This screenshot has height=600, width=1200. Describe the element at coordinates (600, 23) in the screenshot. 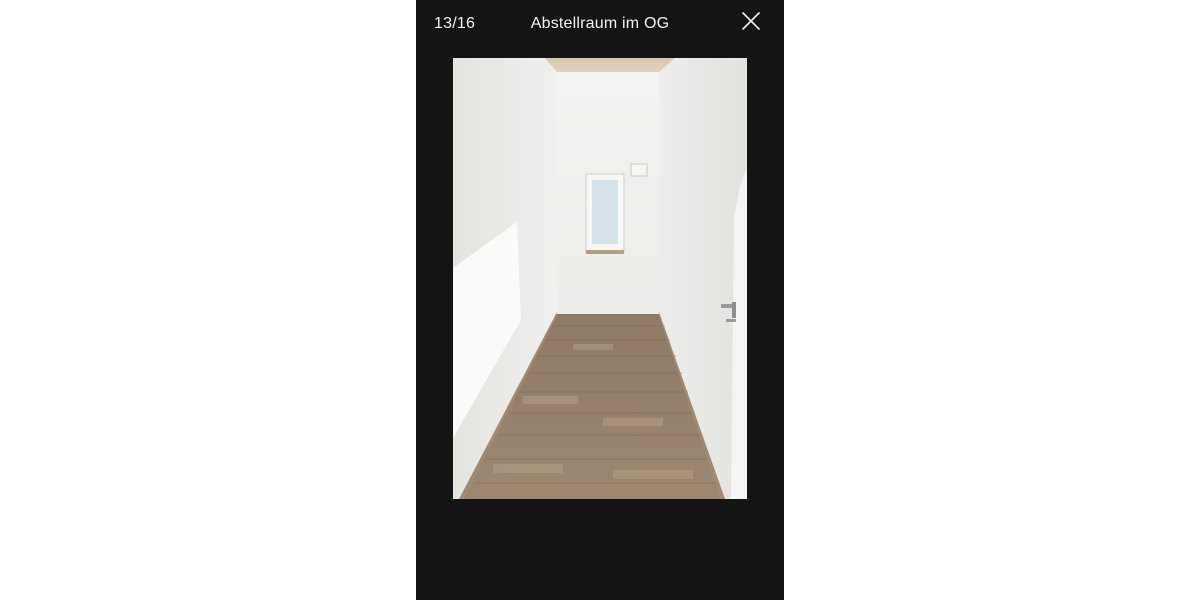

I see `image-title: Abstellraum im OG` at that location.